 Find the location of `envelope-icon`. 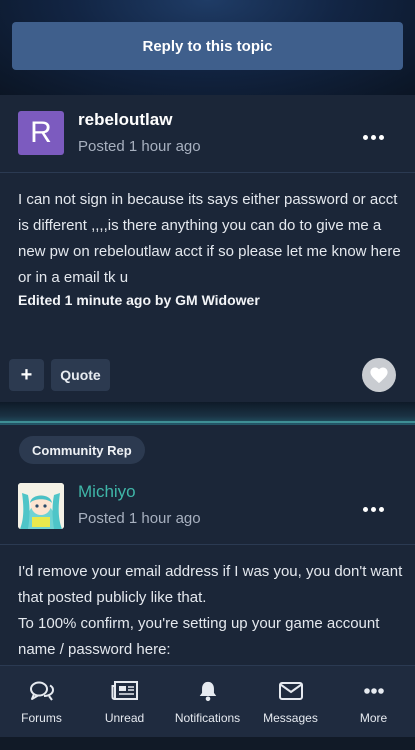

envelope-icon is located at coordinates (290, 691).